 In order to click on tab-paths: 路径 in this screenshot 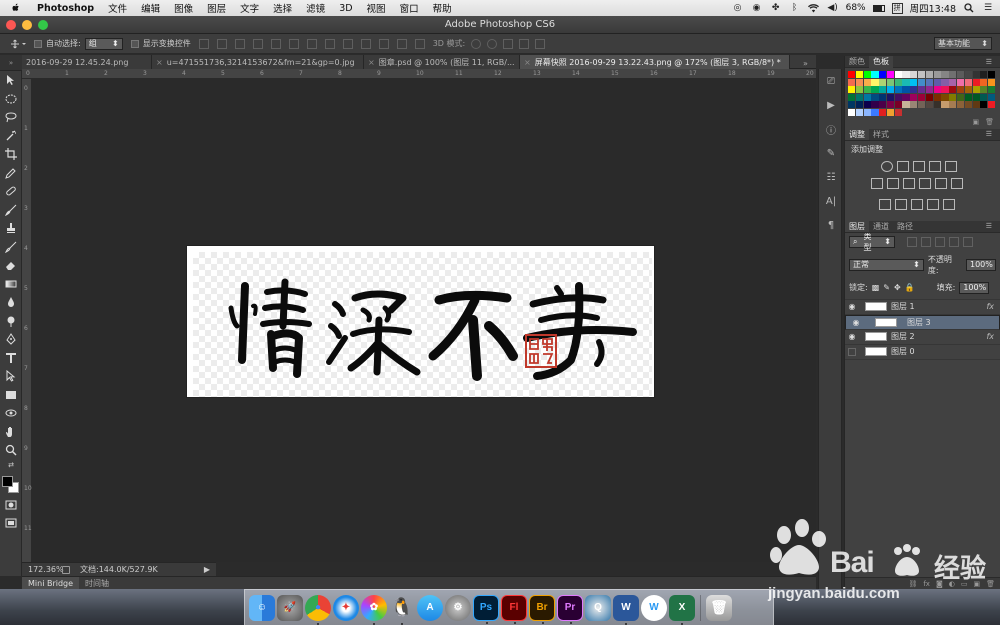, I will do `click(905, 226)`.